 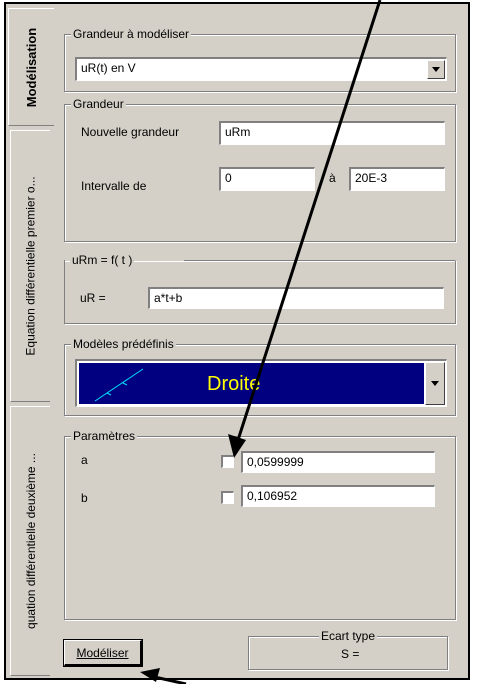 What do you see at coordinates (119, 385) in the screenshot?
I see `line-model-icon` at bounding box center [119, 385].